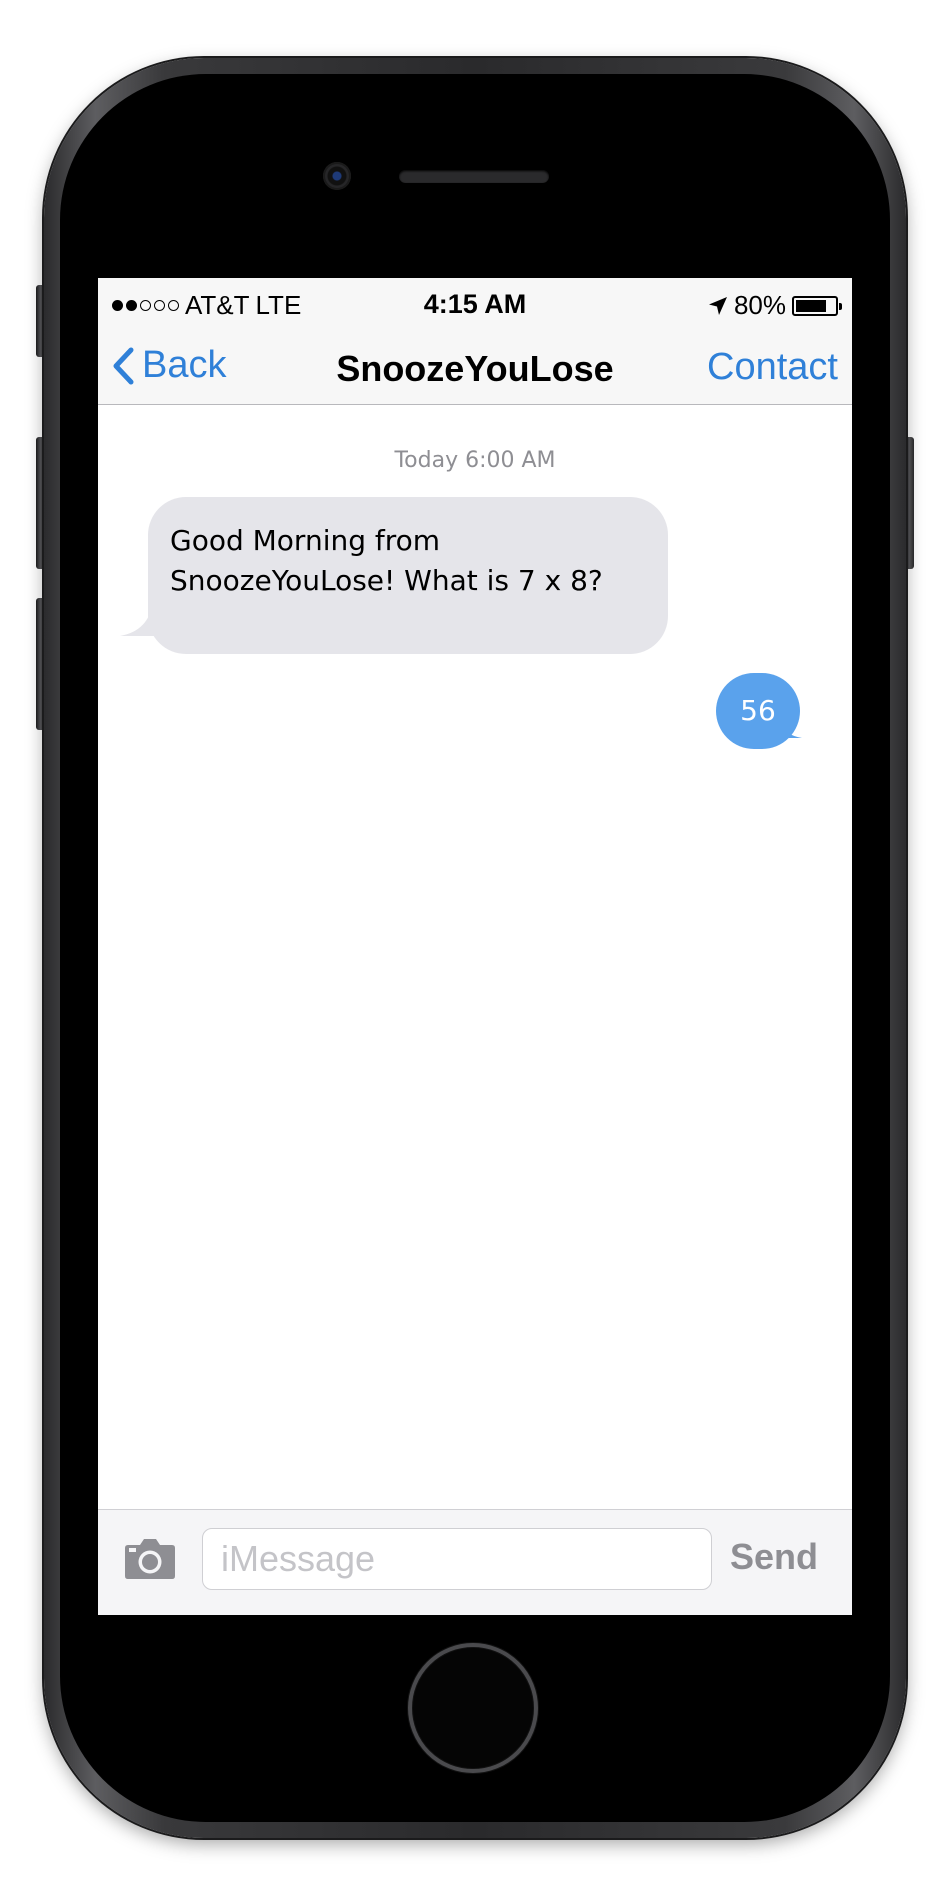 This screenshot has height=1894, width=950. I want to click on camera-button, so click(150, 1561).